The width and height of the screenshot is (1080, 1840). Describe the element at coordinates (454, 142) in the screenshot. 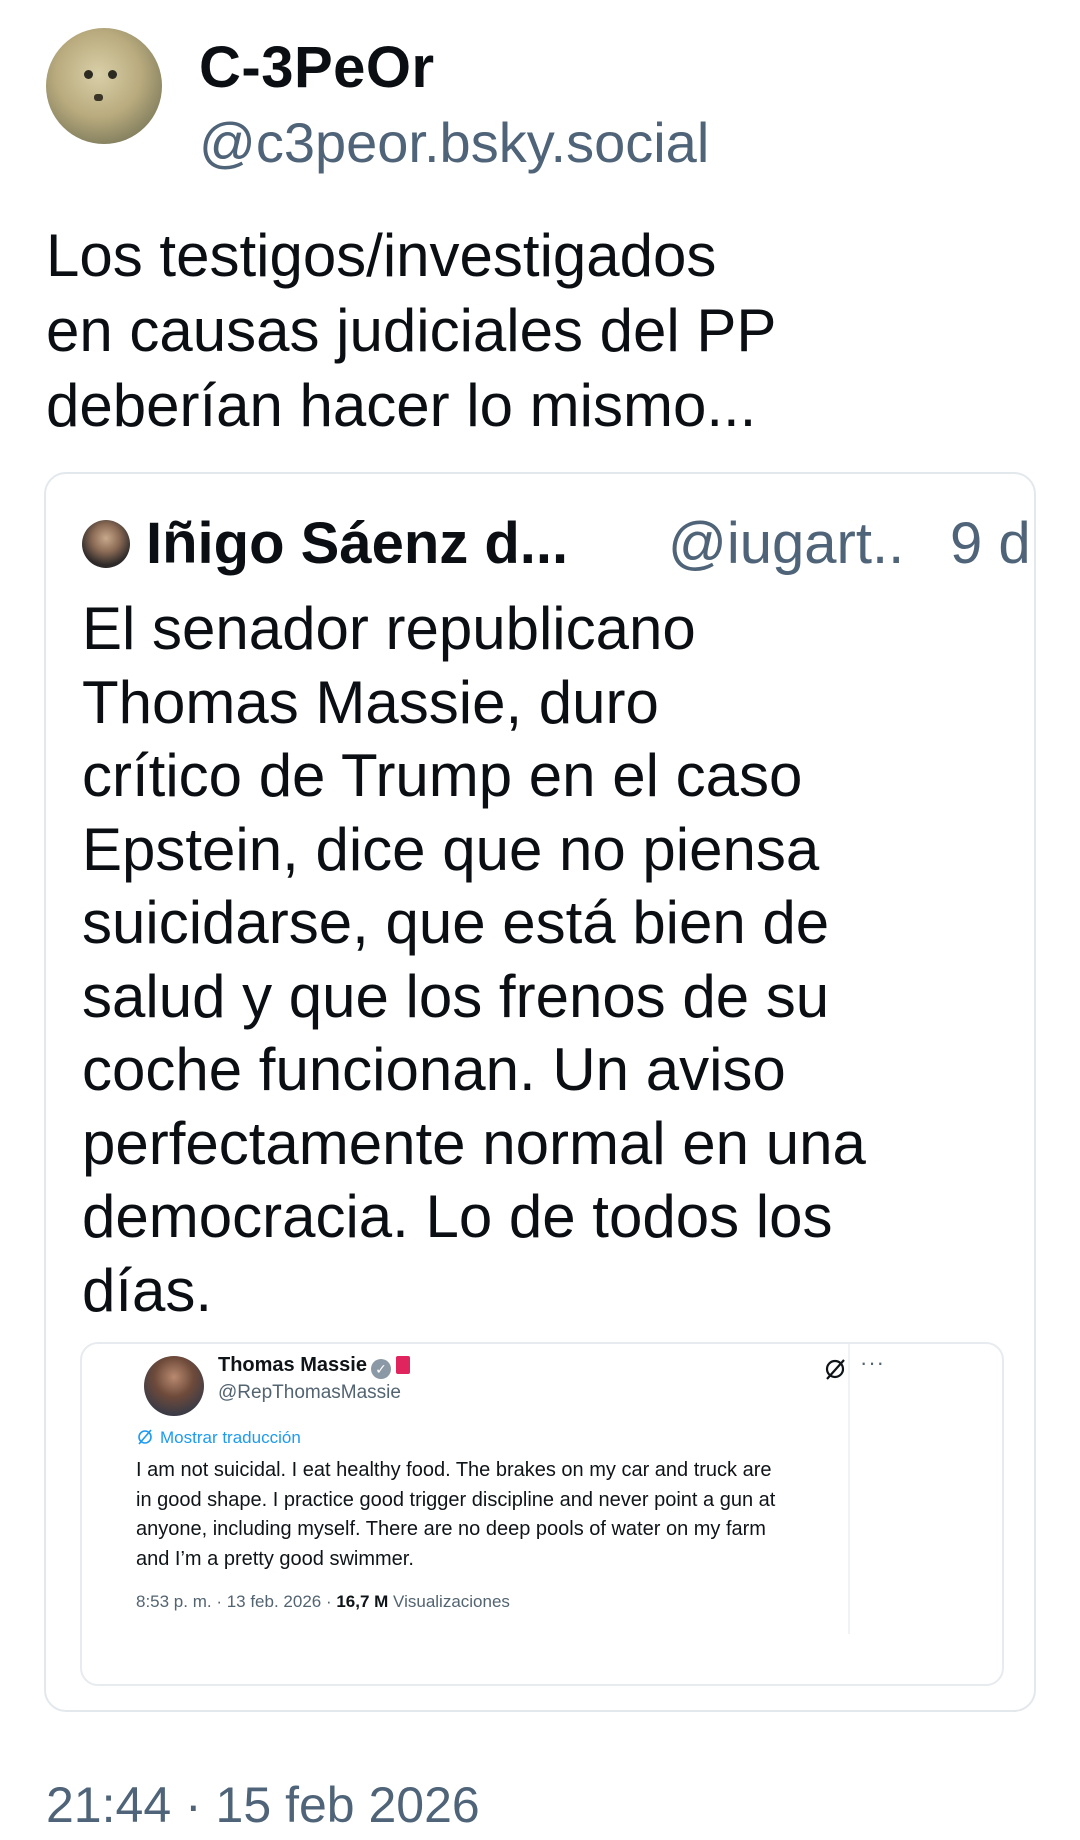

I see `author-handle: @c3peor.bsky.social` at that location.